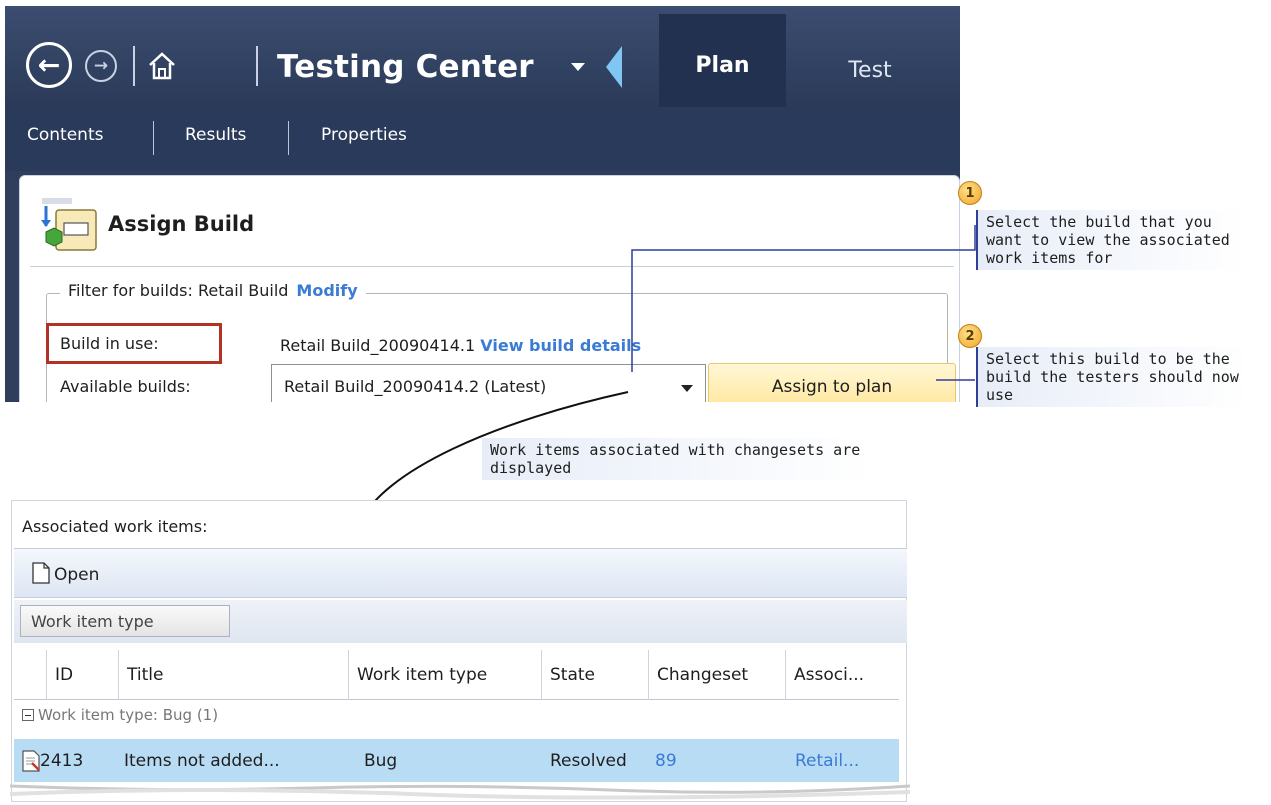 Image resolution: width=1271 pixels, height=805 pixels. I want to click on callout-number: 2, so click(970, 336).